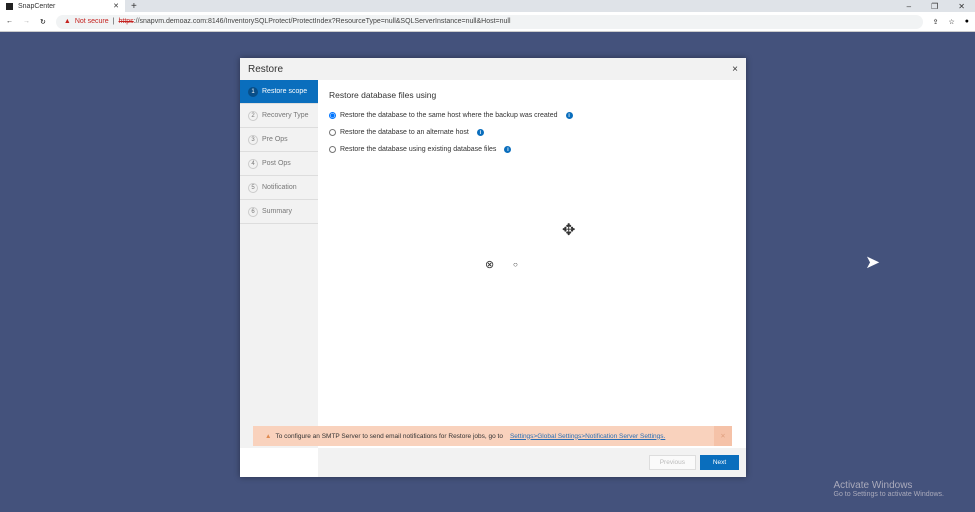 The image size is (975, 512). I want to click on reload-icon: ↻, so click(43, 22).